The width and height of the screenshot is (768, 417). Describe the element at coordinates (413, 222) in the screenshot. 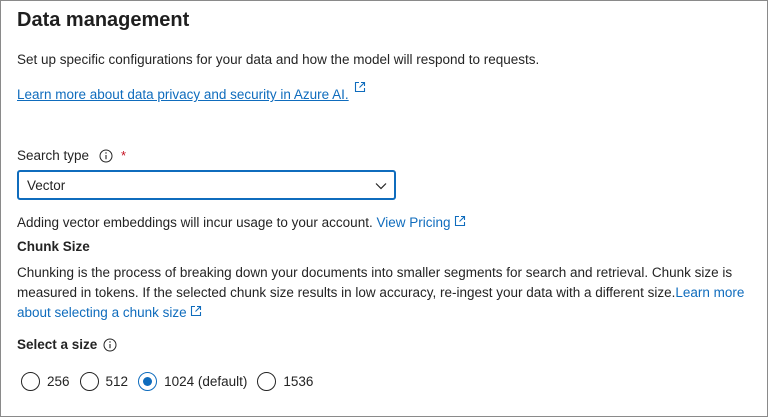

I see `view-pricing-link-text: View Pricing` at that location.